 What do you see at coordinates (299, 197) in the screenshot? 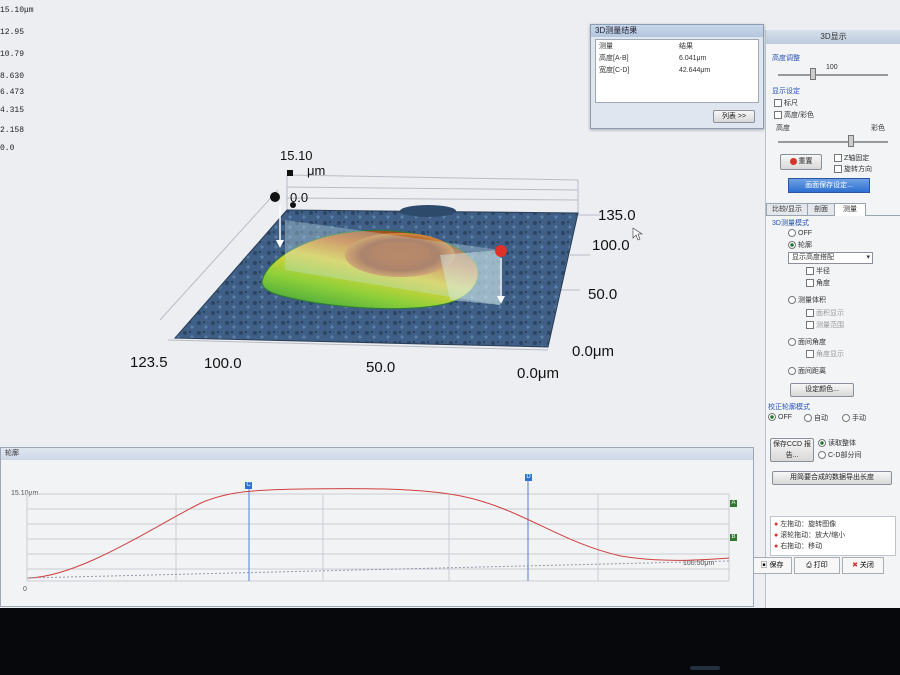
I see `z-zero-label: 0.0` at bounding box center [299, 197].